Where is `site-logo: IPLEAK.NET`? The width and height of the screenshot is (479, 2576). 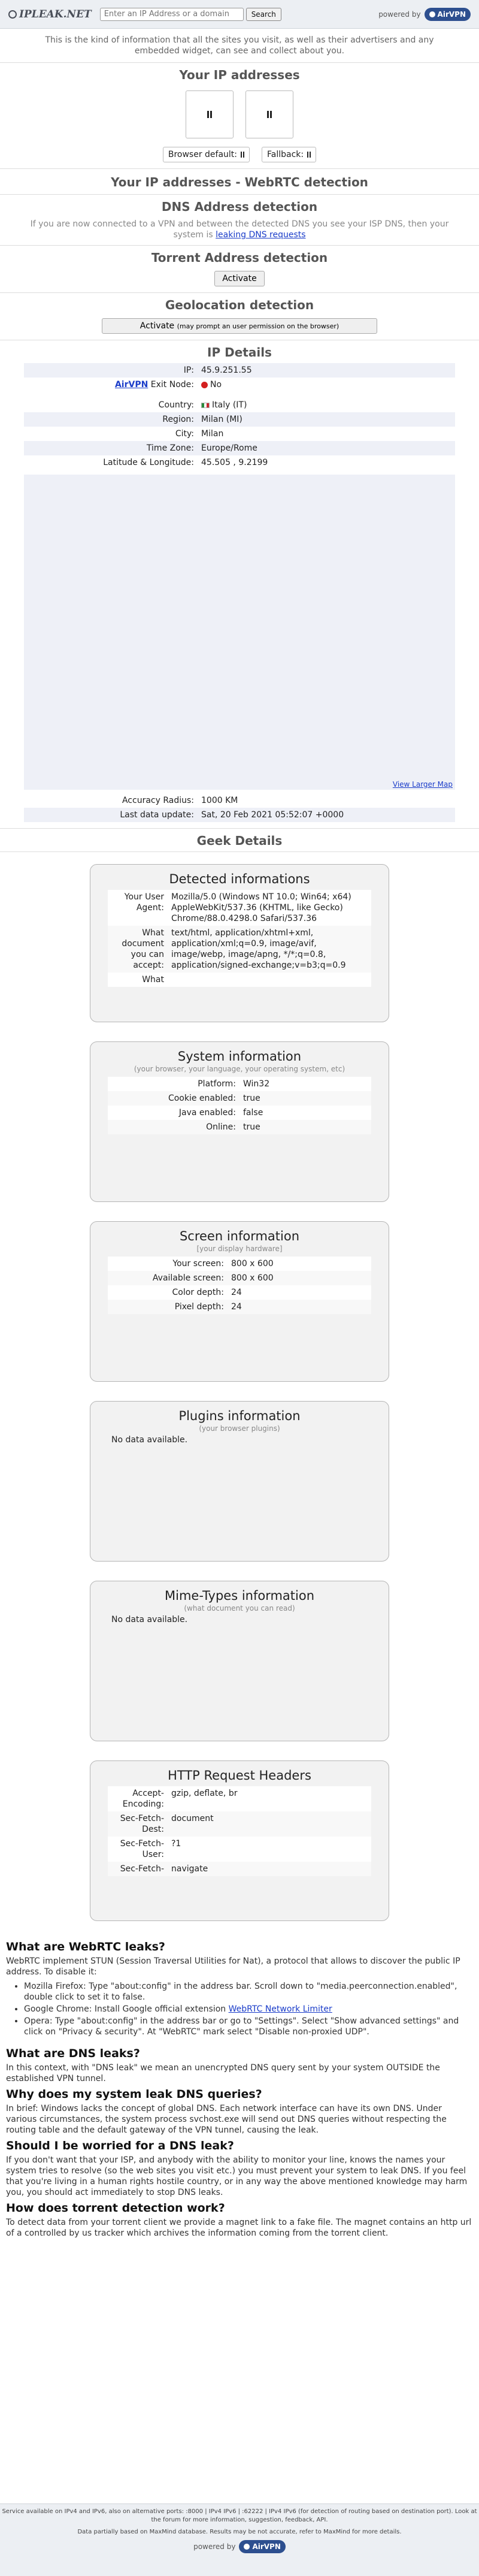 site-logo: IPLEAK.NET is located at coordinates (50, 14).